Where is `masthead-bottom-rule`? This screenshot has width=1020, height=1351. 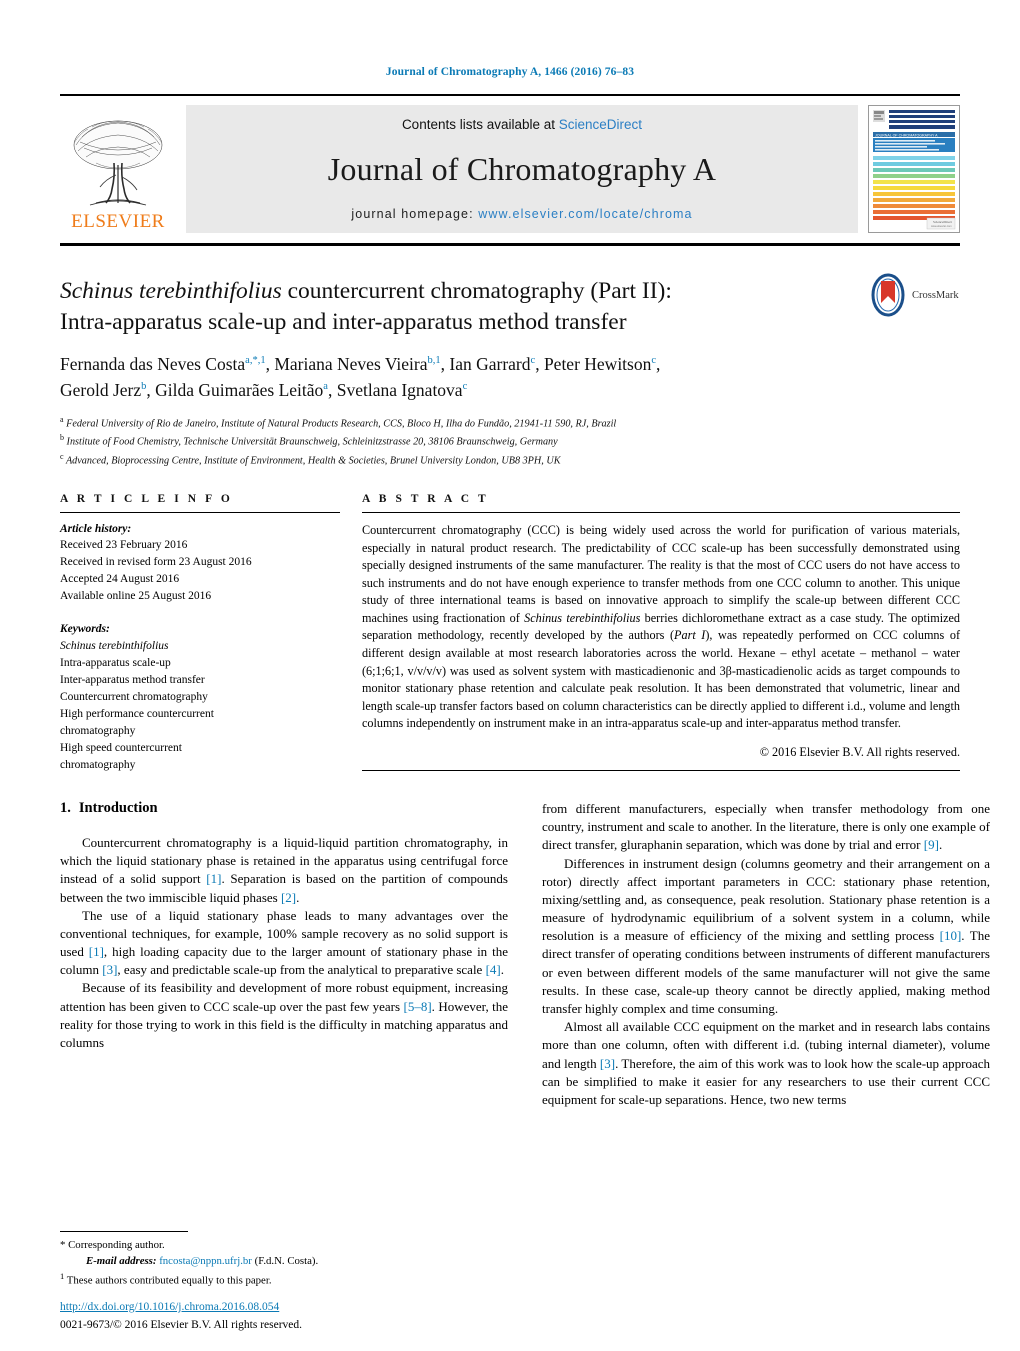
masthead-bottom-rule is located at coordinates (510, 244).